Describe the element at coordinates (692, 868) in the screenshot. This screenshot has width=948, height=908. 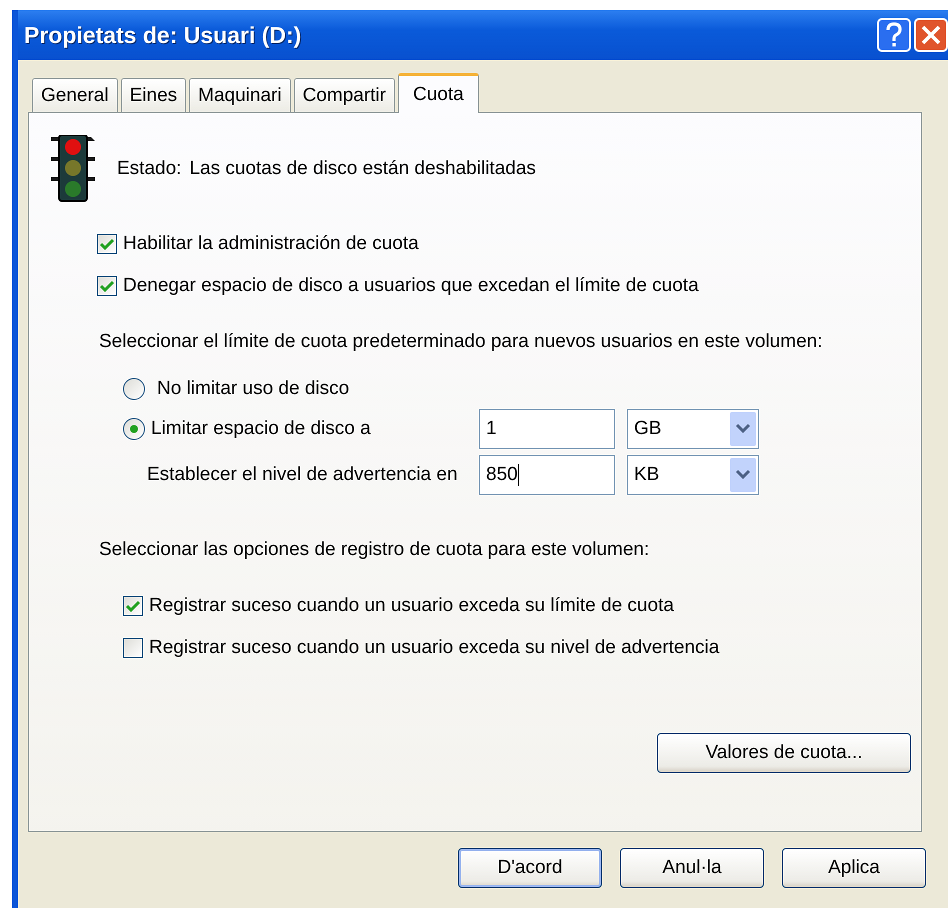
I see `dialog-button: Anul·la` at that location.